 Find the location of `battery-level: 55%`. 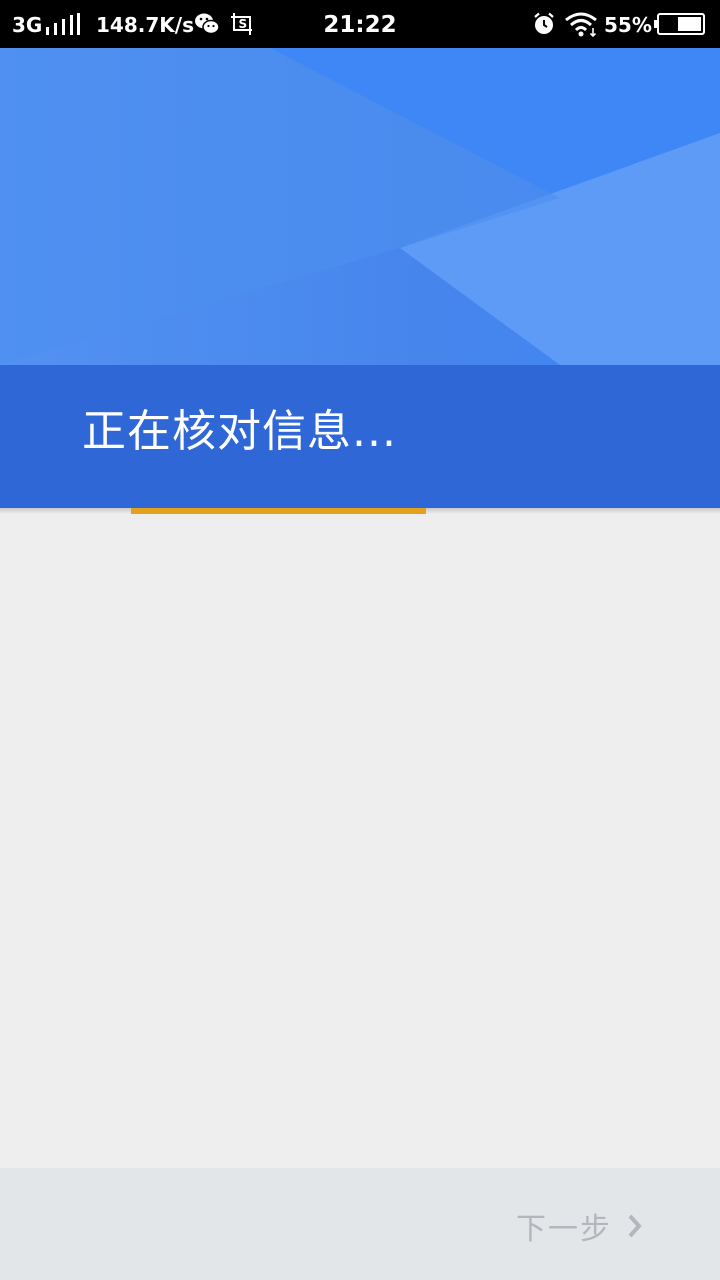

battery-level: 55% is located at coordinates (628, 25).